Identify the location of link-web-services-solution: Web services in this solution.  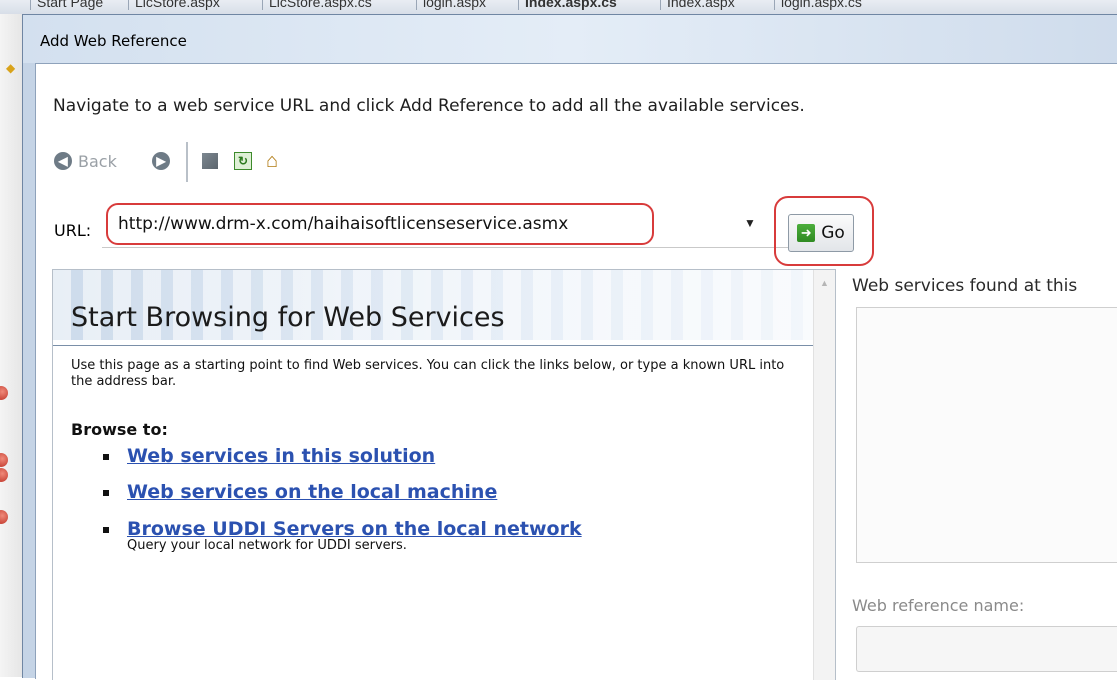
(281, 456).